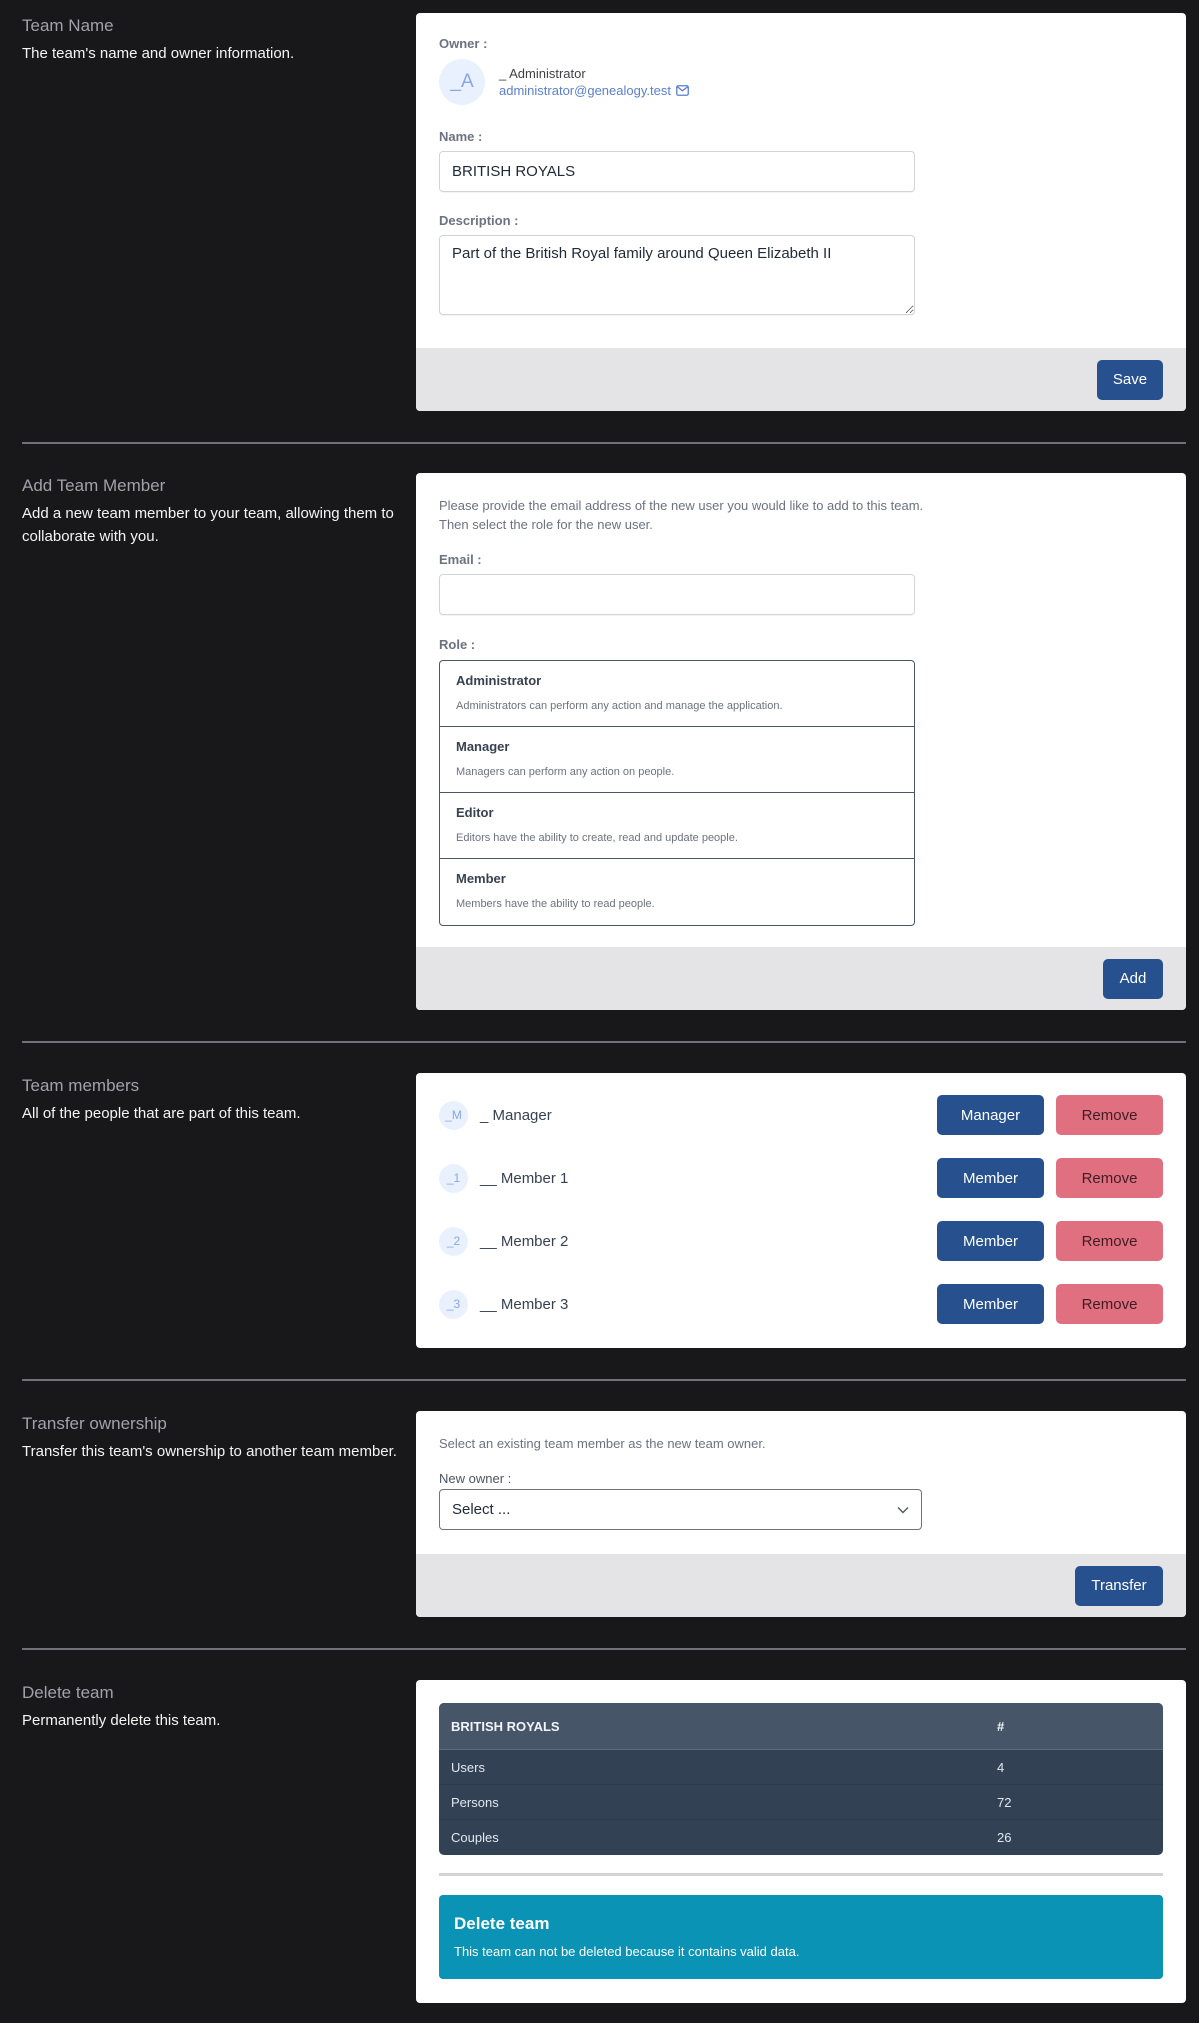  I want to click on table-cell-count: 72, so click(1004, 1802).